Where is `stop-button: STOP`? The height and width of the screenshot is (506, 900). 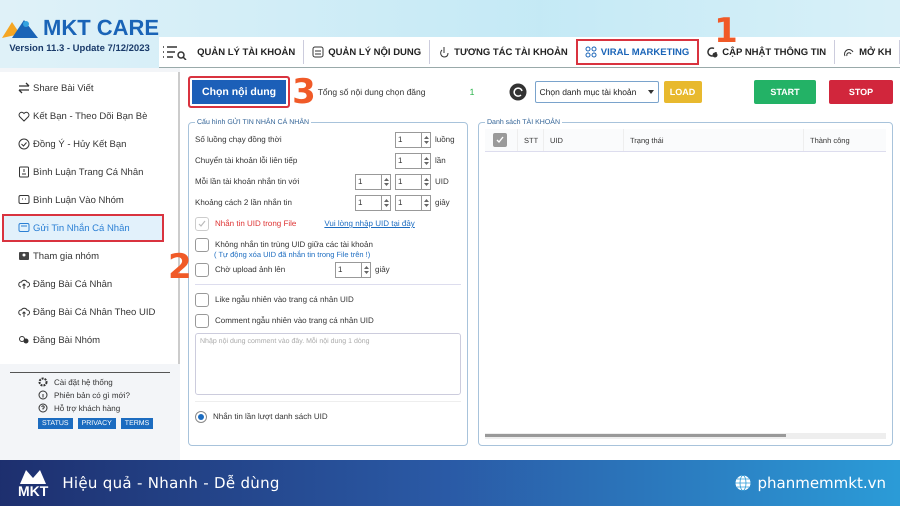
stop-button: STOP is located at coordinates (861, 92).